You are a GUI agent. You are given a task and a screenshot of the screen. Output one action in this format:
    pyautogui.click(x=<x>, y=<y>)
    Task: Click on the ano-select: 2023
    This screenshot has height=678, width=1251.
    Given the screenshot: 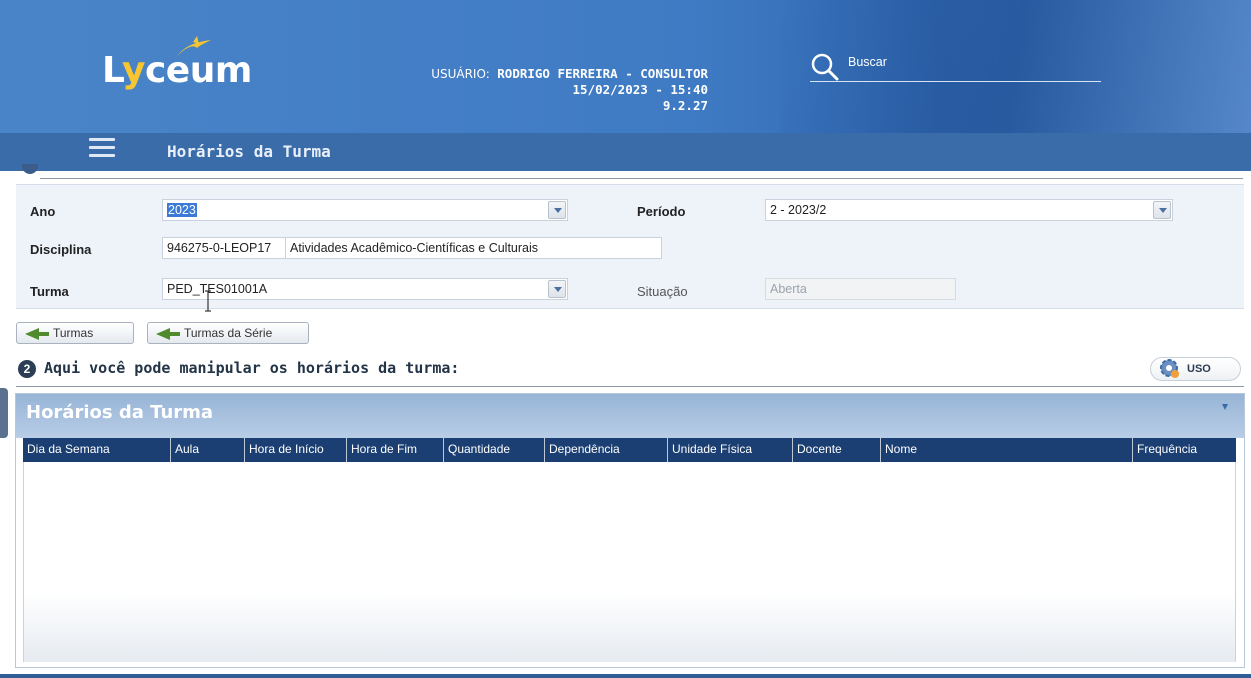 What is the action you would take?
    pyautogui.click(x=365, y=210)
    